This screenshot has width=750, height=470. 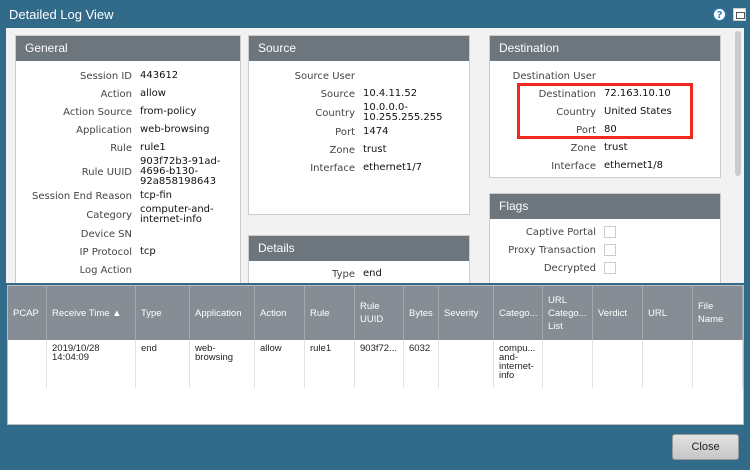 What do you see at coordinates (560, 232) in the screenshot?
I see `field-label: Captive Portal` at bounding box center [560, 232].